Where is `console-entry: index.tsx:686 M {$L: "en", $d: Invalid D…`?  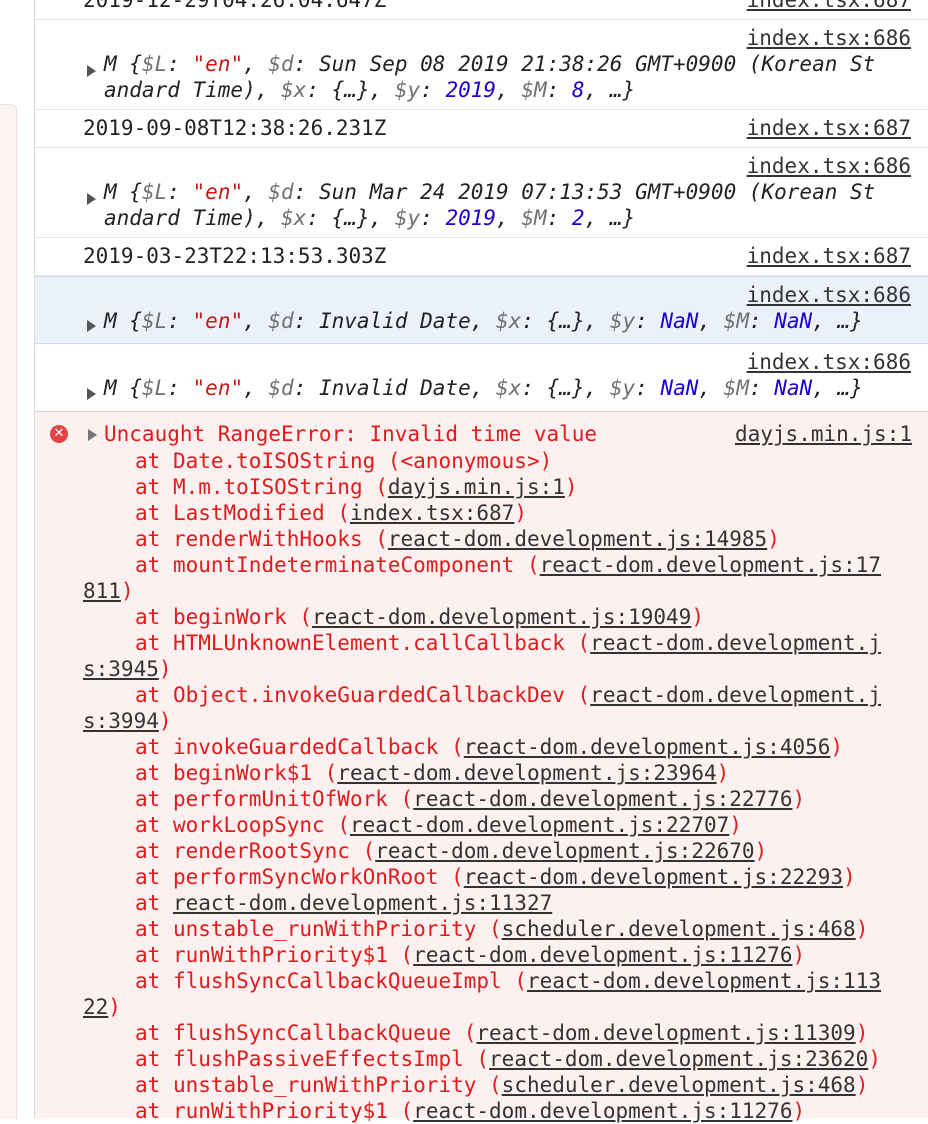
console-entry: index.tsx:686 M {$L: "en", $d: Invalid D… is located at coordinates (481, 379).